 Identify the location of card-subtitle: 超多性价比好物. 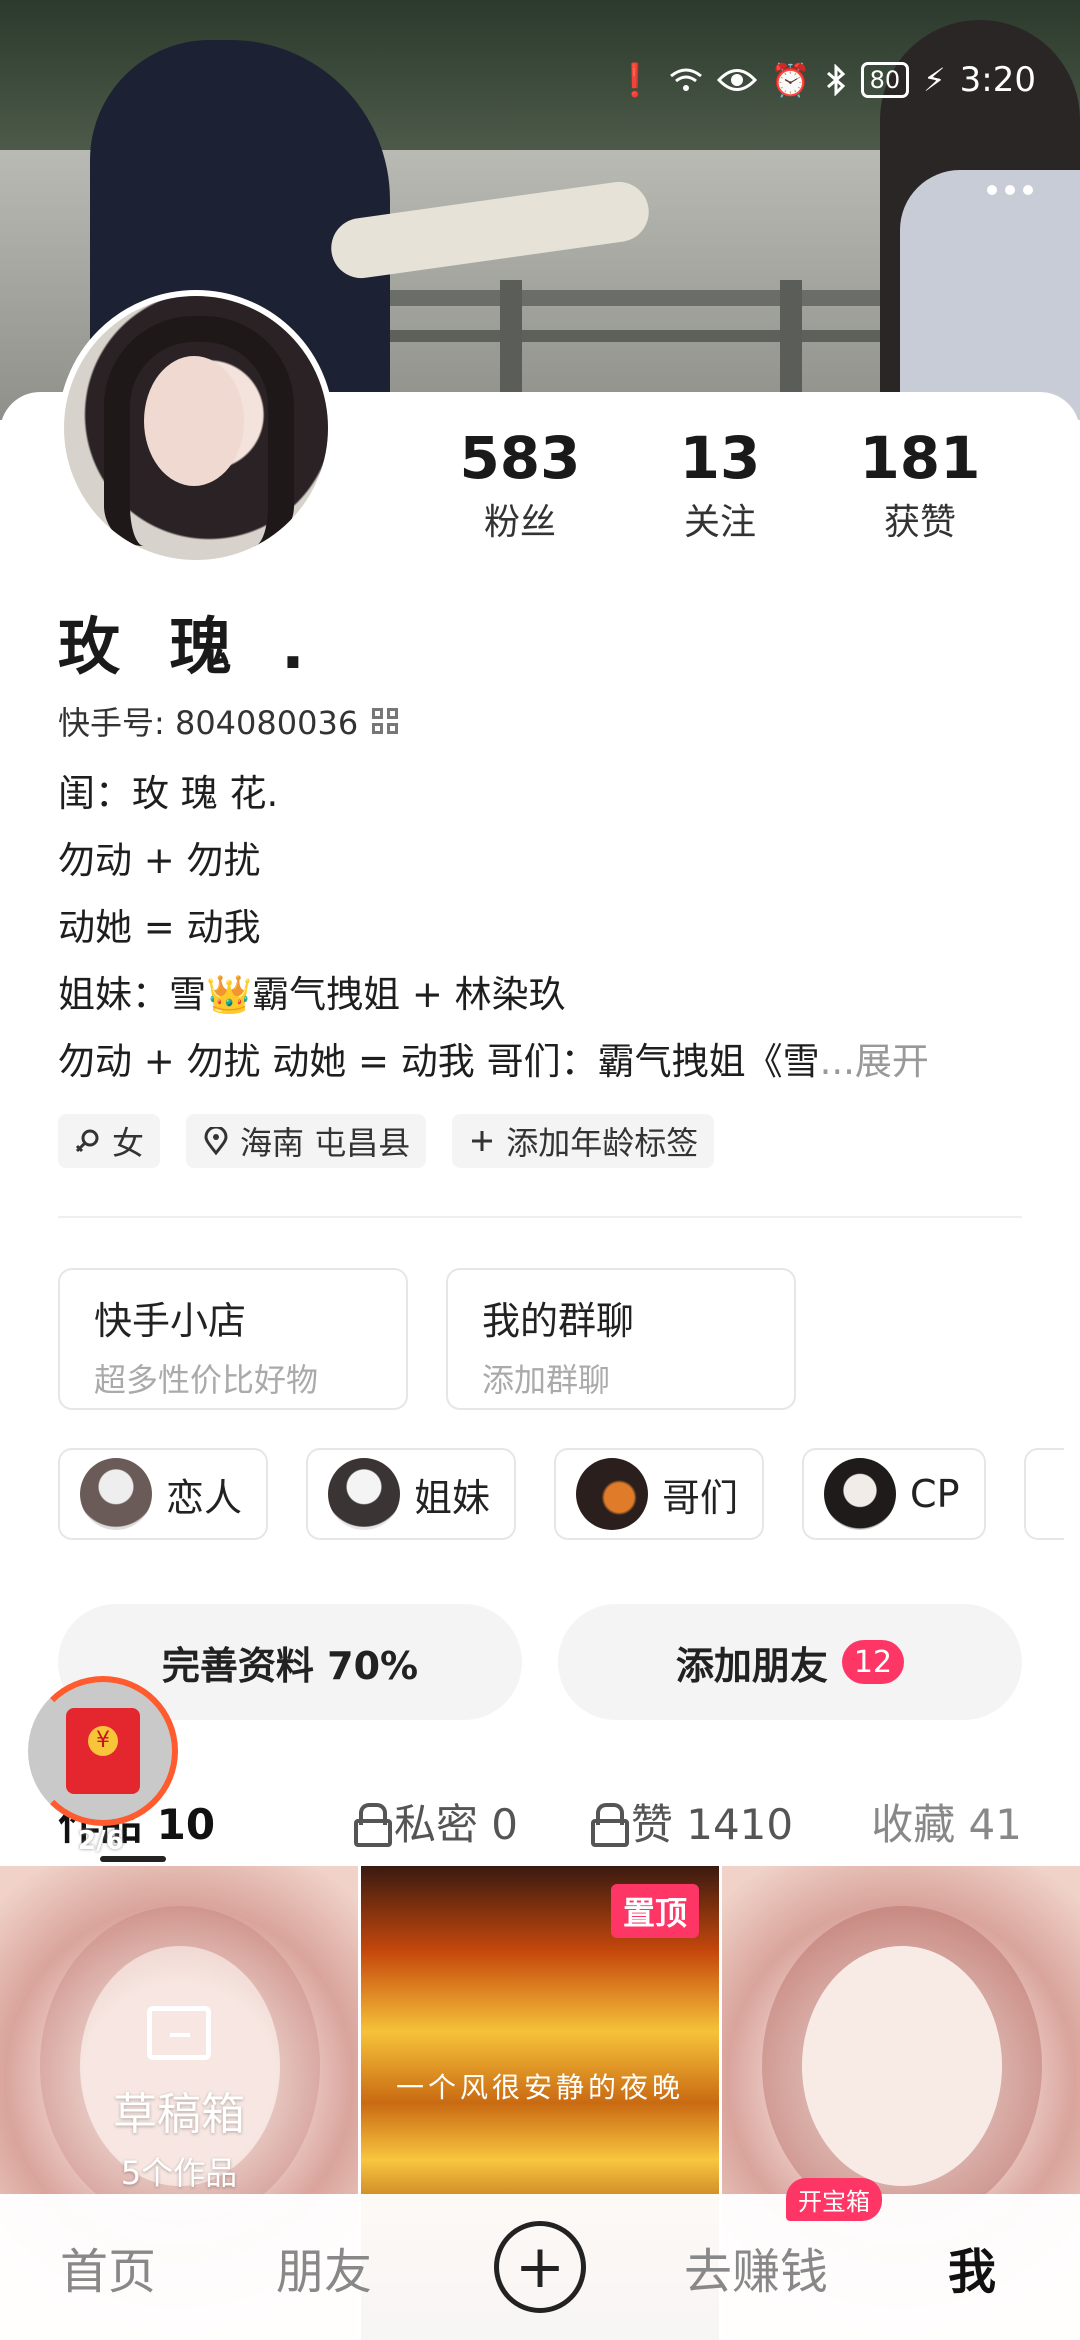
(206, 1380).